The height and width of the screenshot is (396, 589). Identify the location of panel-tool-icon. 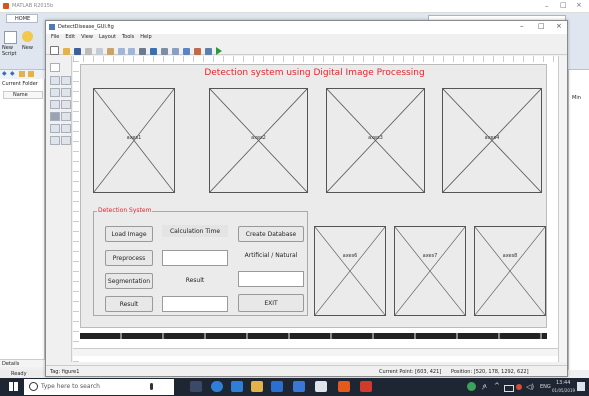
(66, 140).